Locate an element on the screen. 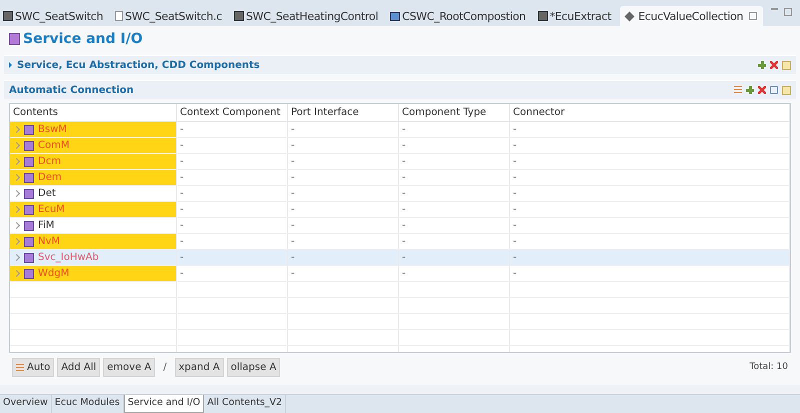 The width and height of the screenshot is (800, 413). table-row: WdgM - - - - is located at coordinates (400, 274).